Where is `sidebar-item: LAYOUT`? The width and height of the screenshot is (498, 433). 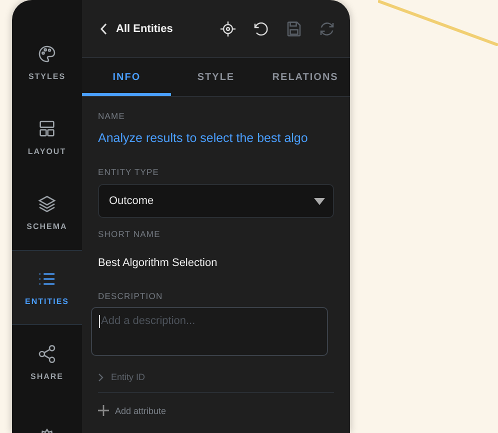
sidebar-item: LAYOUT is located at coordinates (47, 137).